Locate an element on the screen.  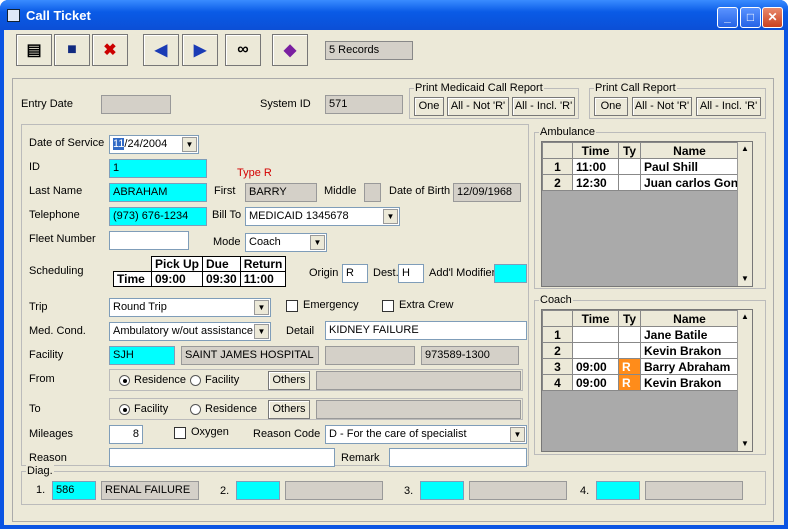
medicaid-all-not-r-button: All - Not 'R' is located at coordinates (478, 106).